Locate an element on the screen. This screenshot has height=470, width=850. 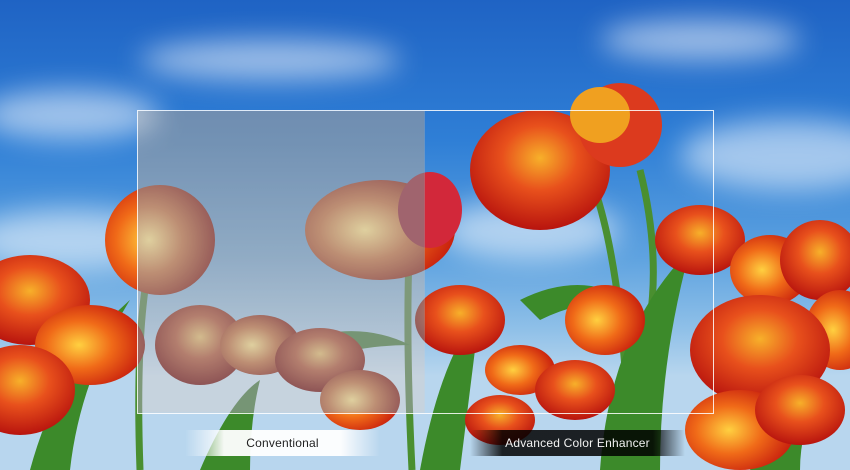
conventional-label: Conventional is located at coordinates (282, 443).